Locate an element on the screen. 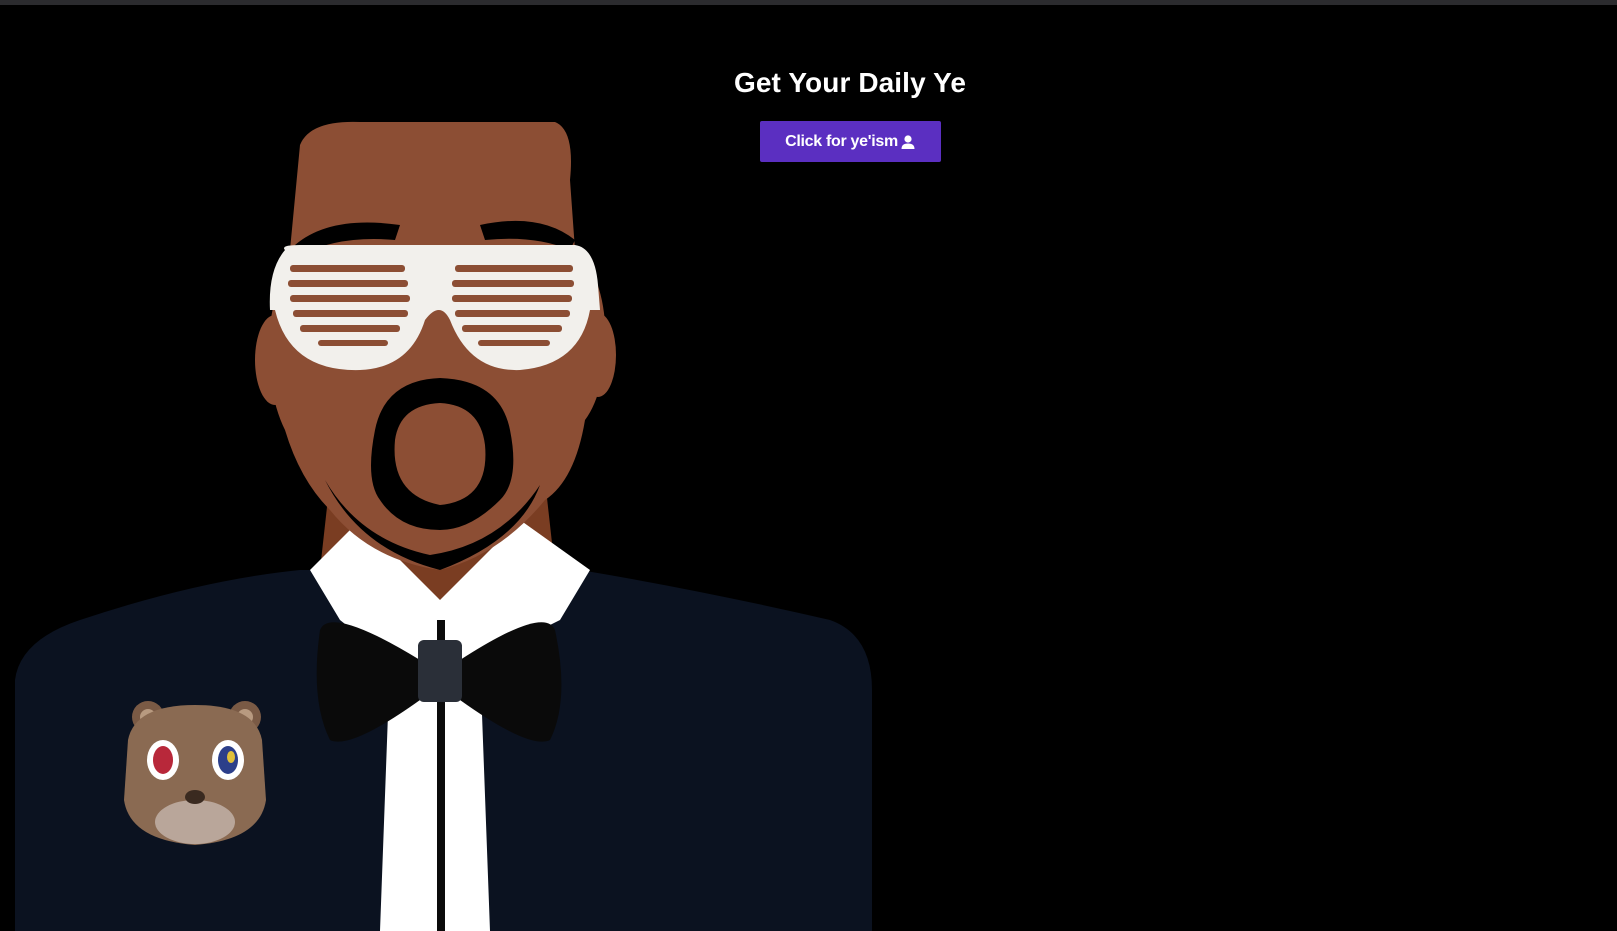 The image size is (1617, 931). header: Get Your Daily Ye is located at coordinates (808, 83).